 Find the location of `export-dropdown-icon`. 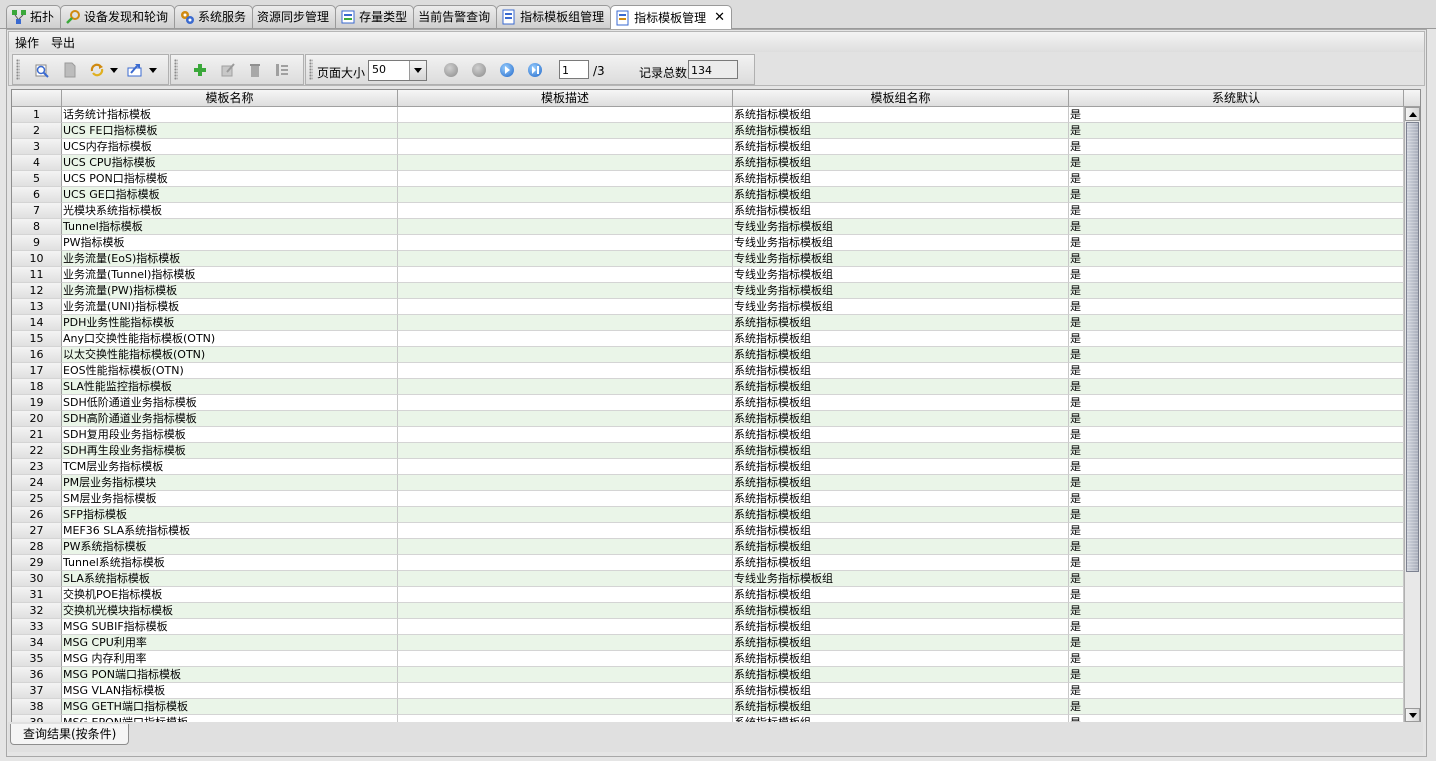

export-dropdown-icon is located at coordinates (153, 70).